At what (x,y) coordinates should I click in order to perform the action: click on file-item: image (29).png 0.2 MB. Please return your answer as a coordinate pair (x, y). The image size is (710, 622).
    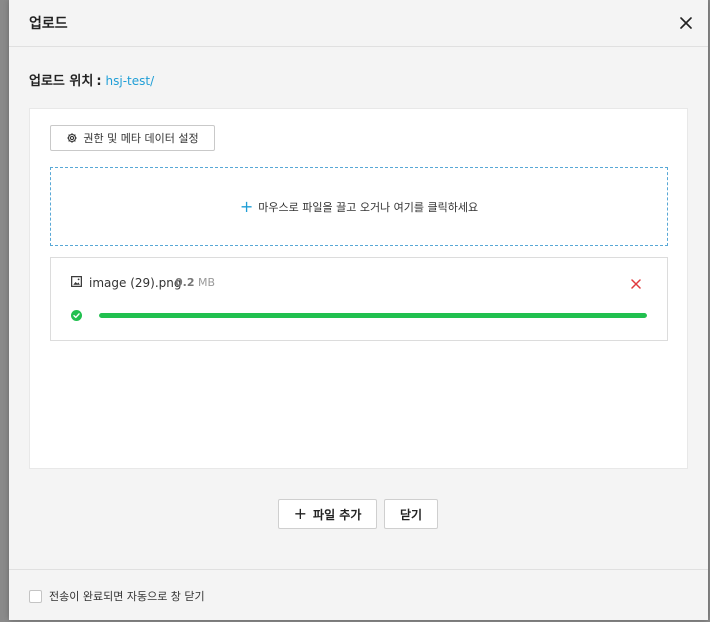
    Looking at the image, I should click on (359, 299).